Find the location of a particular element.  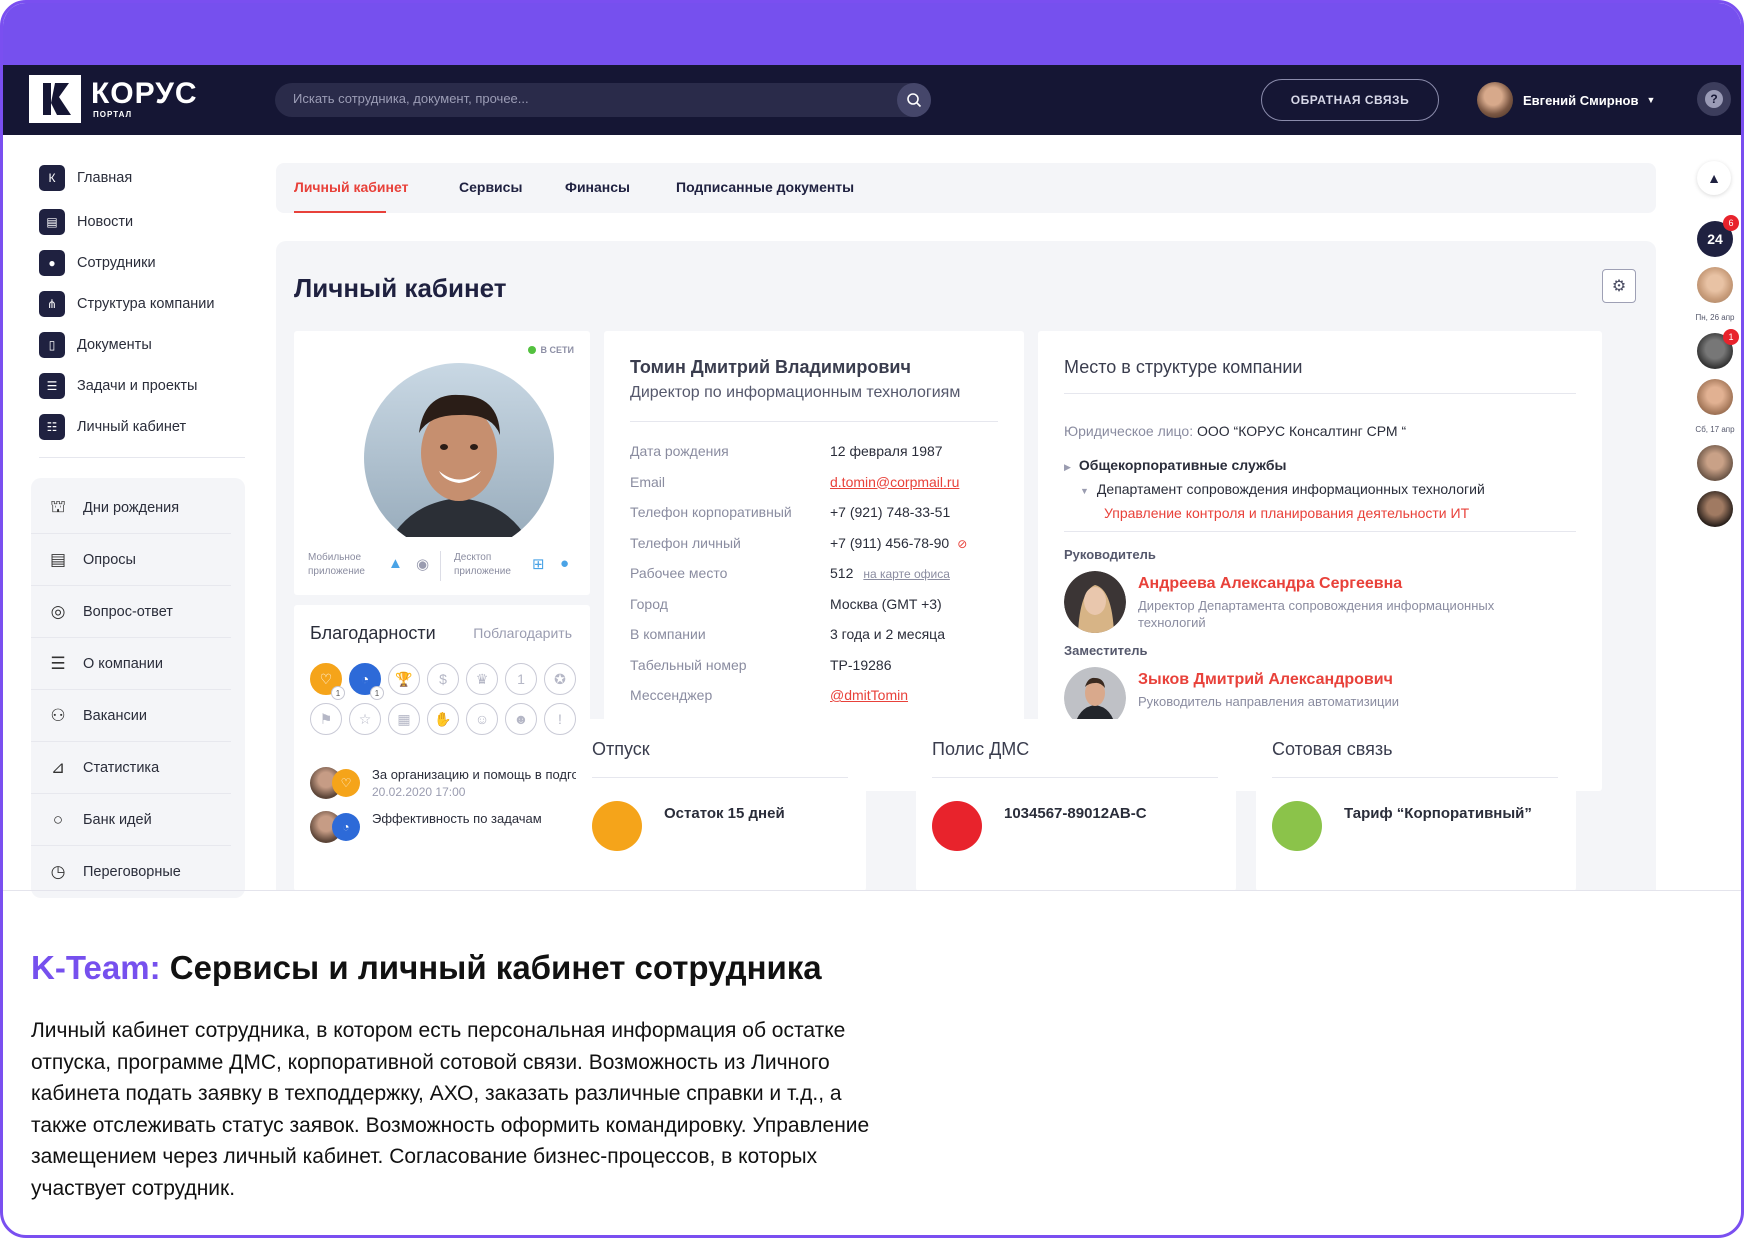

thanks-date: 20.02.2020 17:00 is located at coordinates (419, 792).